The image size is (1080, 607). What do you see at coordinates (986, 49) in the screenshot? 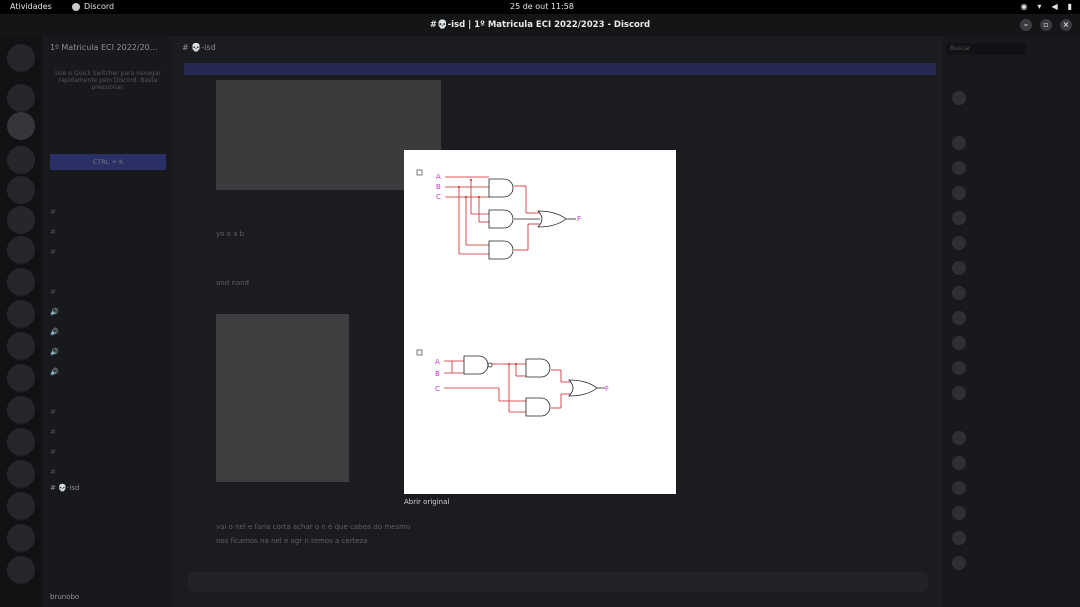
I see `search-input: Buscar` at bounding box center [986, 49].